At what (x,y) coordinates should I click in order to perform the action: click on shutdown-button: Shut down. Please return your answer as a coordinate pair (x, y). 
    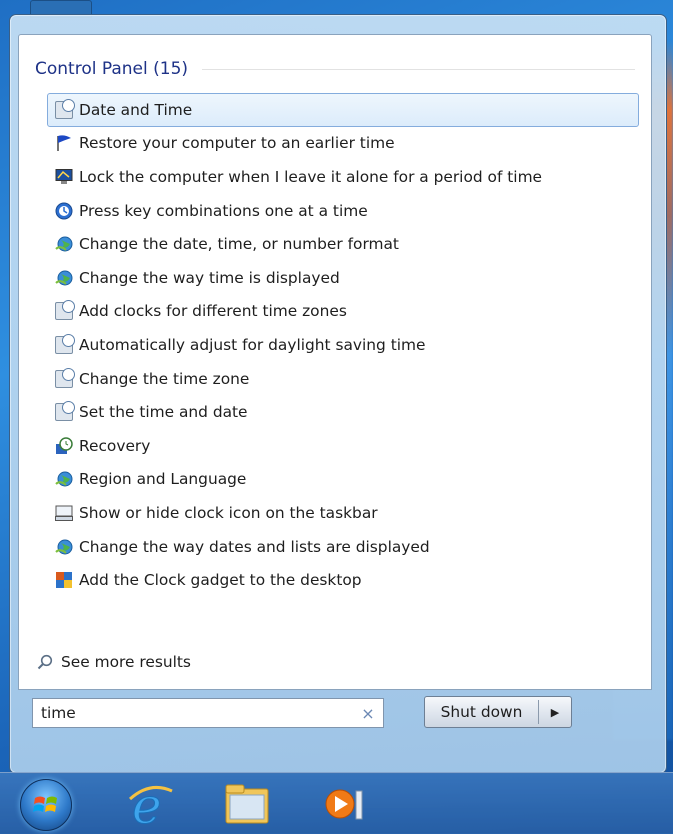
    Looking at the image, I should click on (481, 712).